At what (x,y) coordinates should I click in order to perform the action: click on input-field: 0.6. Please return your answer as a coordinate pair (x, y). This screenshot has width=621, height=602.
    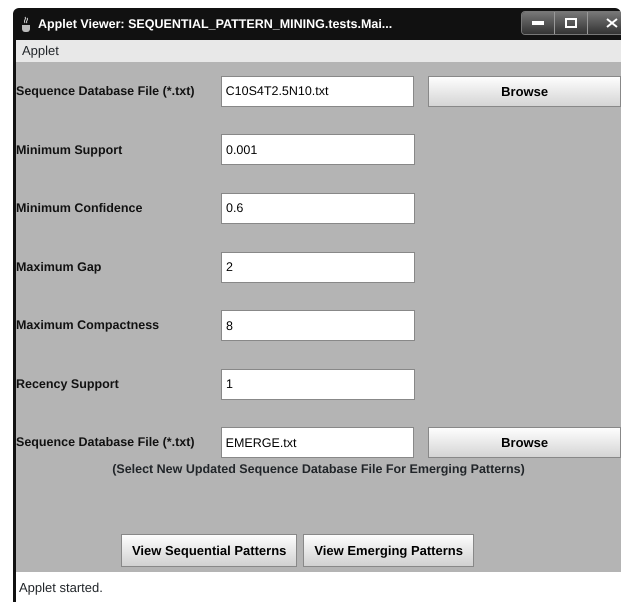
    Looking at the image, I should click on (318, 208).